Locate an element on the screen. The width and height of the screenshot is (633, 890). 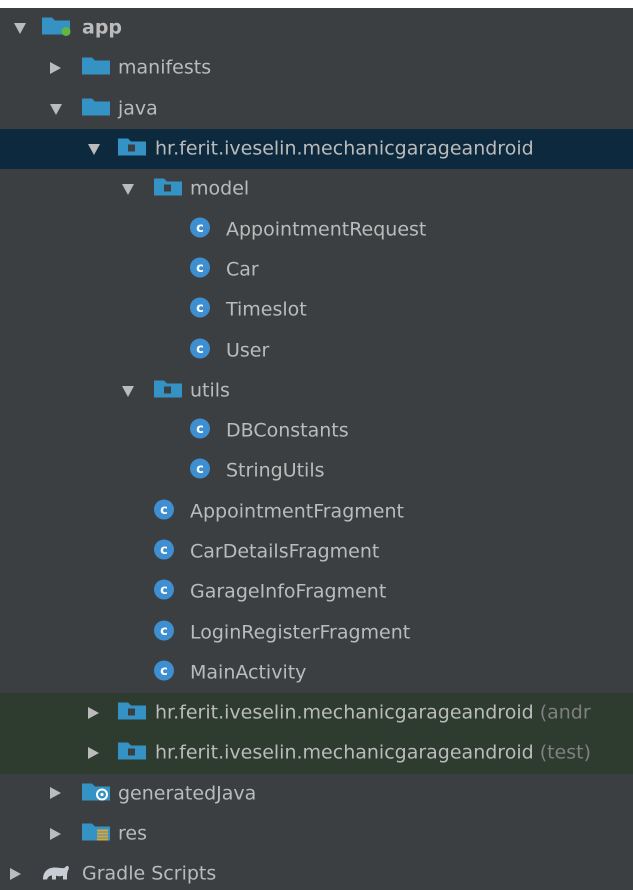
tree-row-label: Car is located at coordinates (242, 269).